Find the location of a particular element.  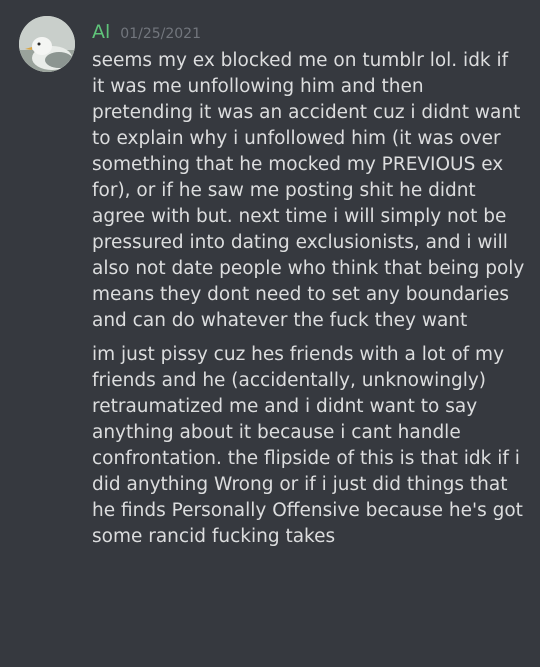

avatar is located at coordinates (47, 44).